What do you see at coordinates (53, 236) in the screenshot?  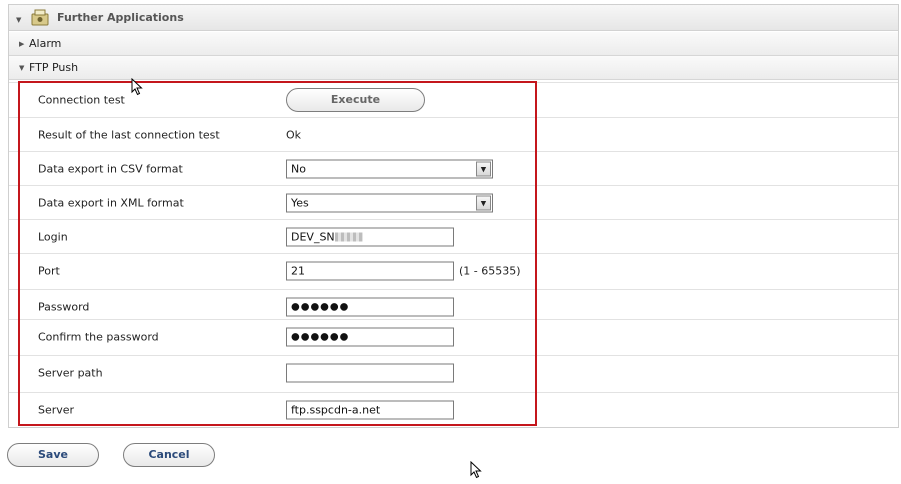 I see `login-label: Login` at bounding box center [53, 236].